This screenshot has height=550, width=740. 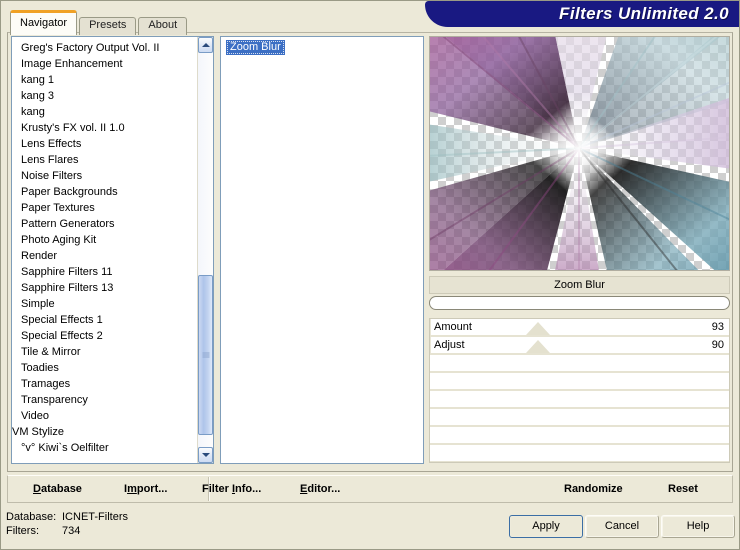 What do you see at coordinates (546, 526) in the screenshot?
I see `apply-button: Apply` at bounding box center [546, 526].